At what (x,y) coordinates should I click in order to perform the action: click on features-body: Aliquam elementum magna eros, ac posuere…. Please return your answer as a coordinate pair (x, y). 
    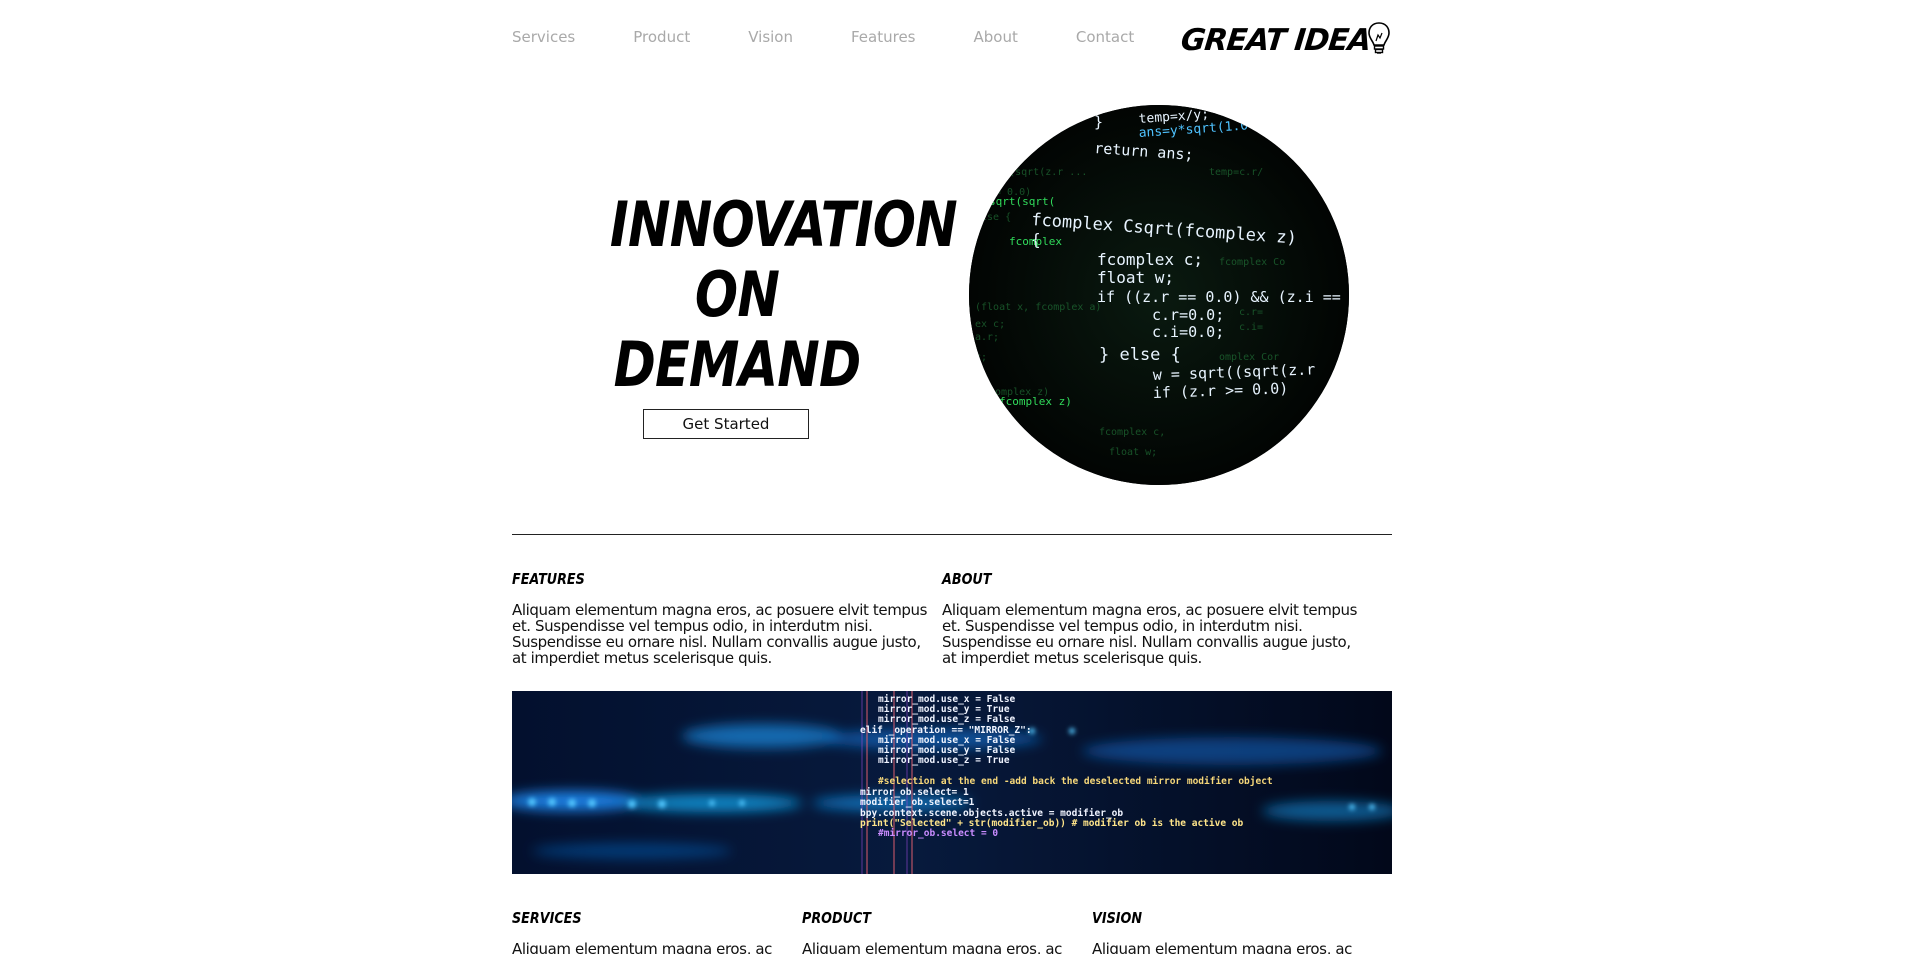
    Looking at the image, I should click on (720, 634).